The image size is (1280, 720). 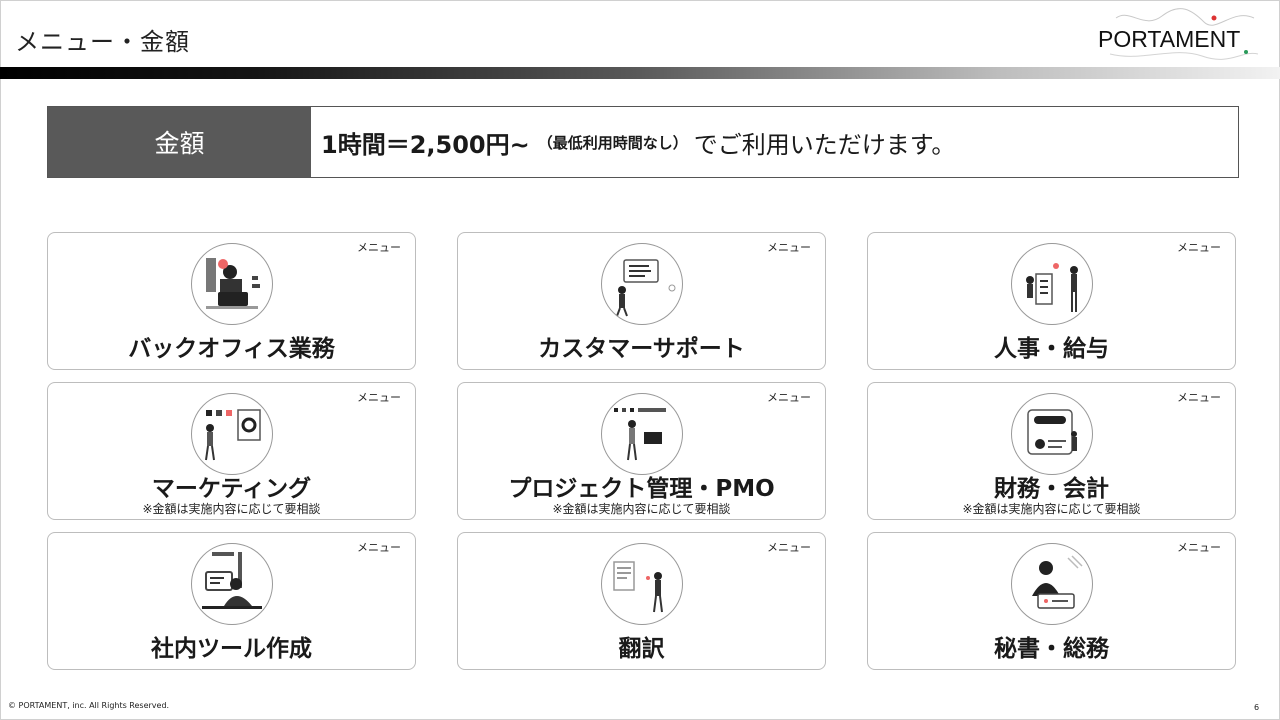 I want to click on menu-card-name: 秘書・総務, so click(x=1051, y=649).